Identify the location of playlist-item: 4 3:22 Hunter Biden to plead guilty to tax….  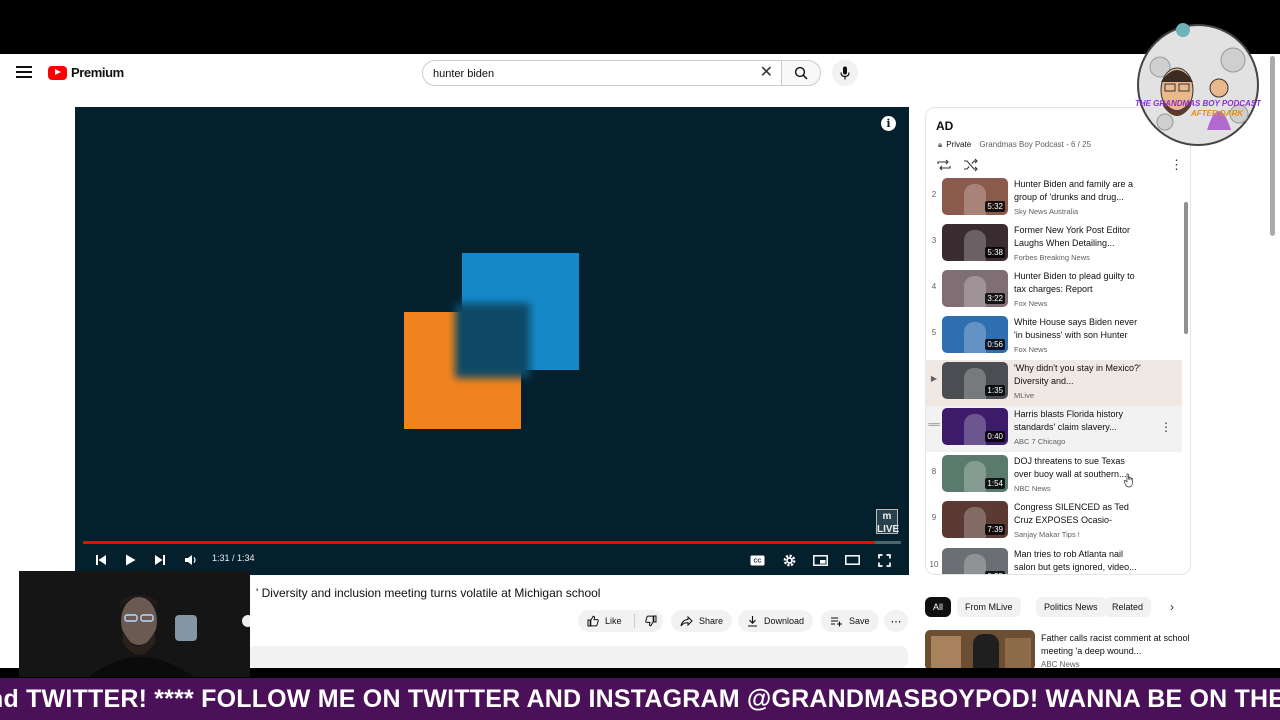
(1054, 291).